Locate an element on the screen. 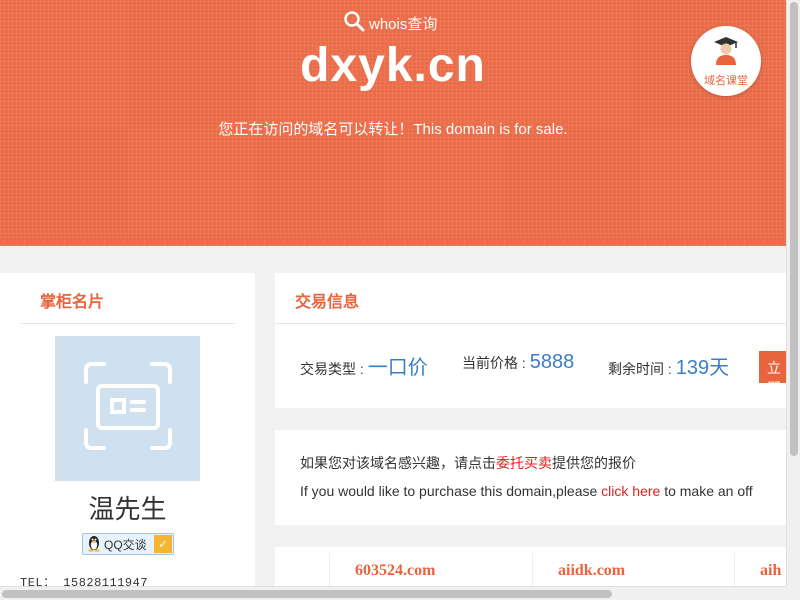 The image size is (800, 600). id-card-icon is located at coordinates (128, 408).